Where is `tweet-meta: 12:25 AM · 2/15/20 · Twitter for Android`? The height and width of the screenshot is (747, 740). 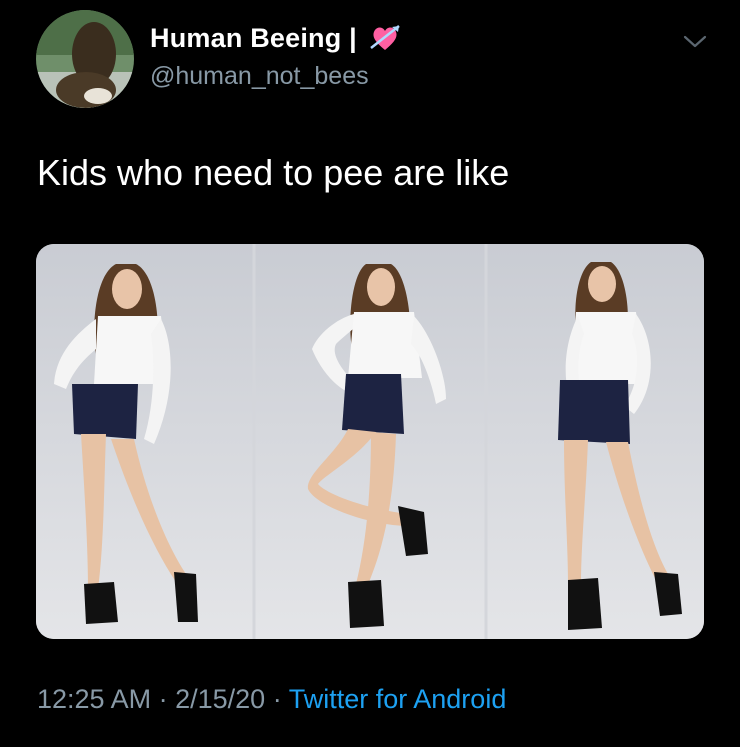
tweet-meta: 12:25 AM · 2/15/20 · Twitter for Android is located at coordinates (271, 699).